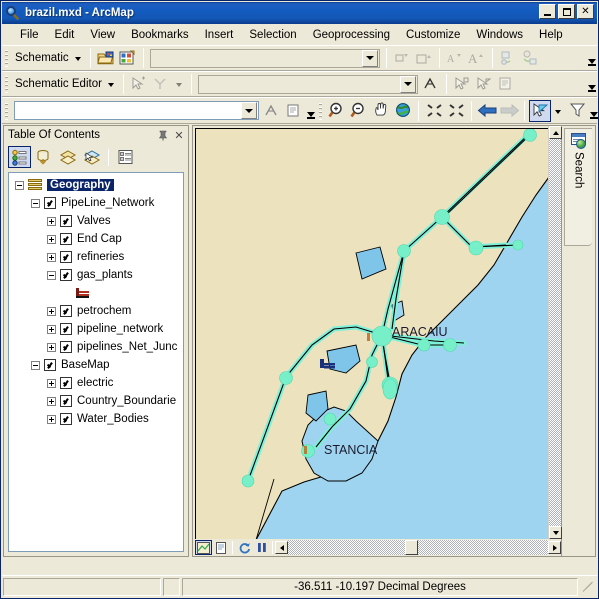 This screenshot has width=599, height=599. What do you see at coordinates (139, 84) in the screenshot?
I see `schematic-move-node-icon` at bounding box center [139, 84].